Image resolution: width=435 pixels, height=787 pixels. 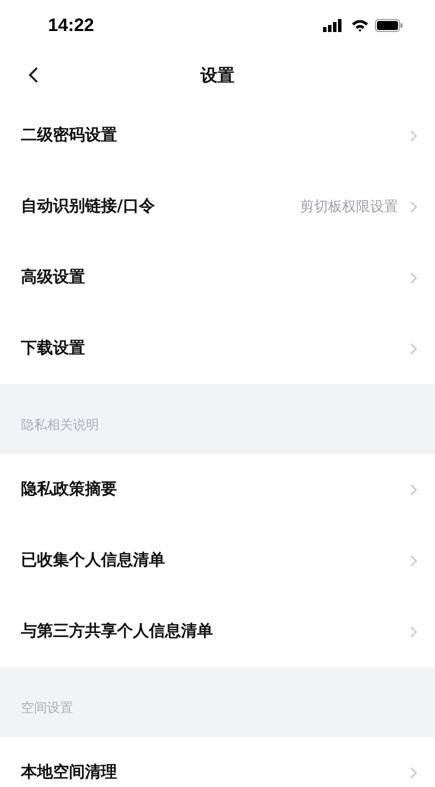 What do you see at coordinates (33, 75) in the screenshot?
I see `back-icon` at bounding box center [33, 75].